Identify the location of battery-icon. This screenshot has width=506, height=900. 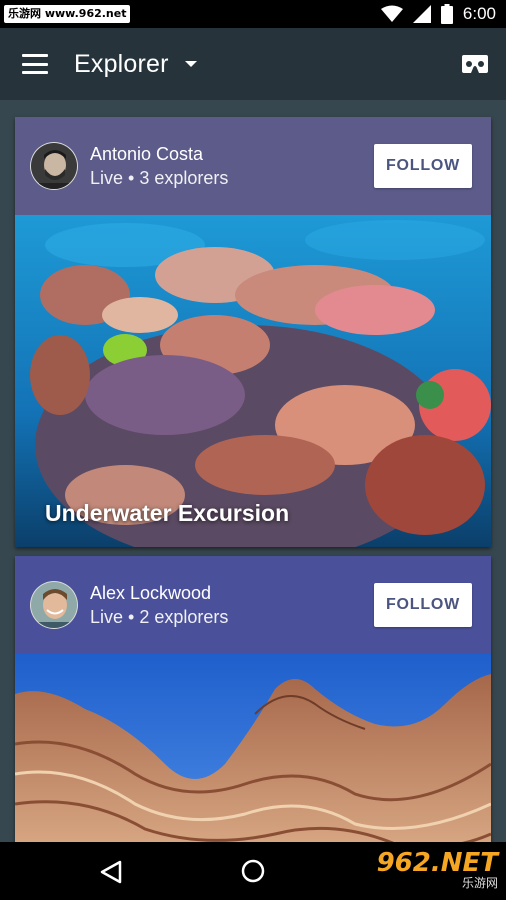
(446, 14).